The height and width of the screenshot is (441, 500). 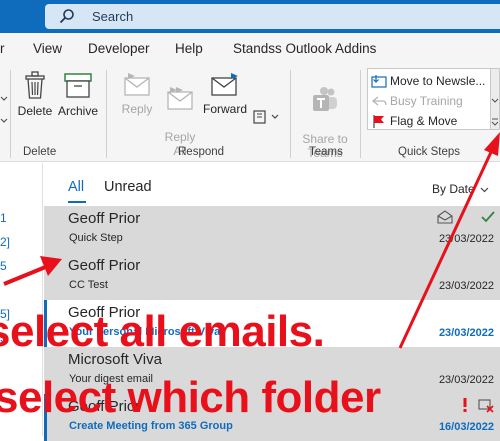 What do you see at coordinates (32, 271) in the screenshot?
I see `arrow-to-email-list` at bounding box center [32, 271].